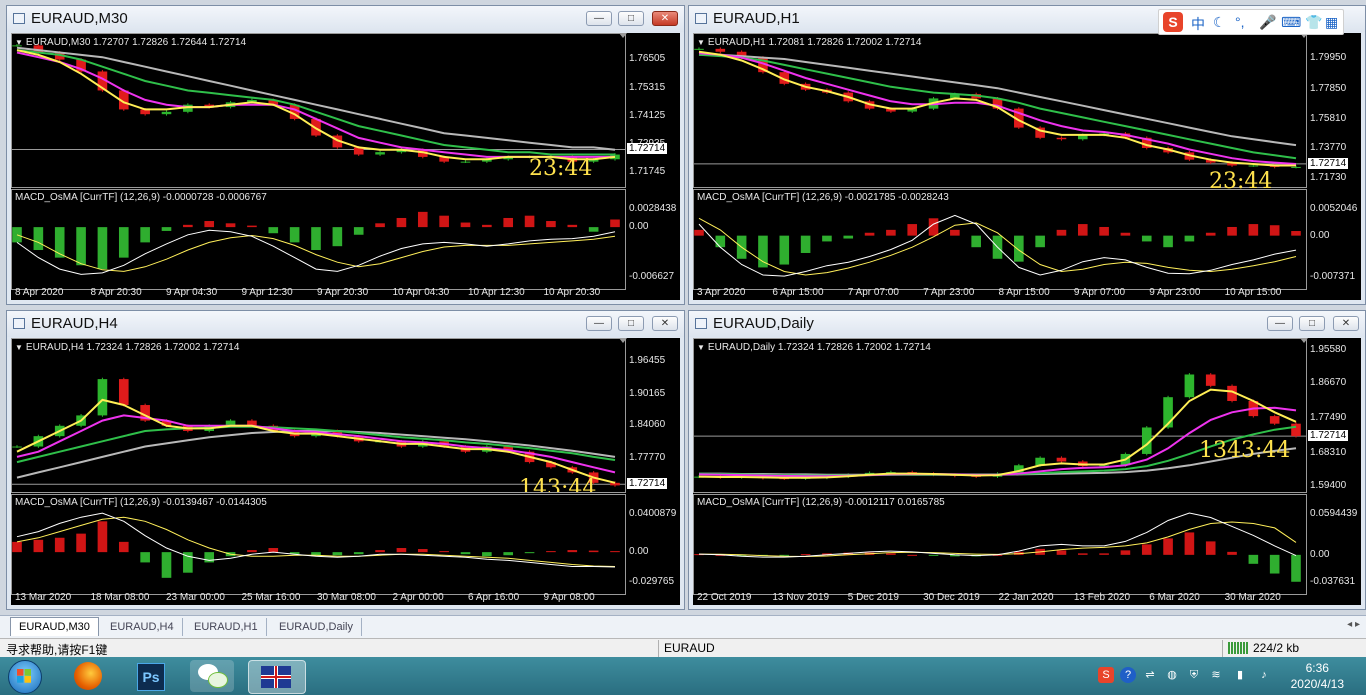  I want to click on network-tray-icon: ⇌, so click(1150, 675).